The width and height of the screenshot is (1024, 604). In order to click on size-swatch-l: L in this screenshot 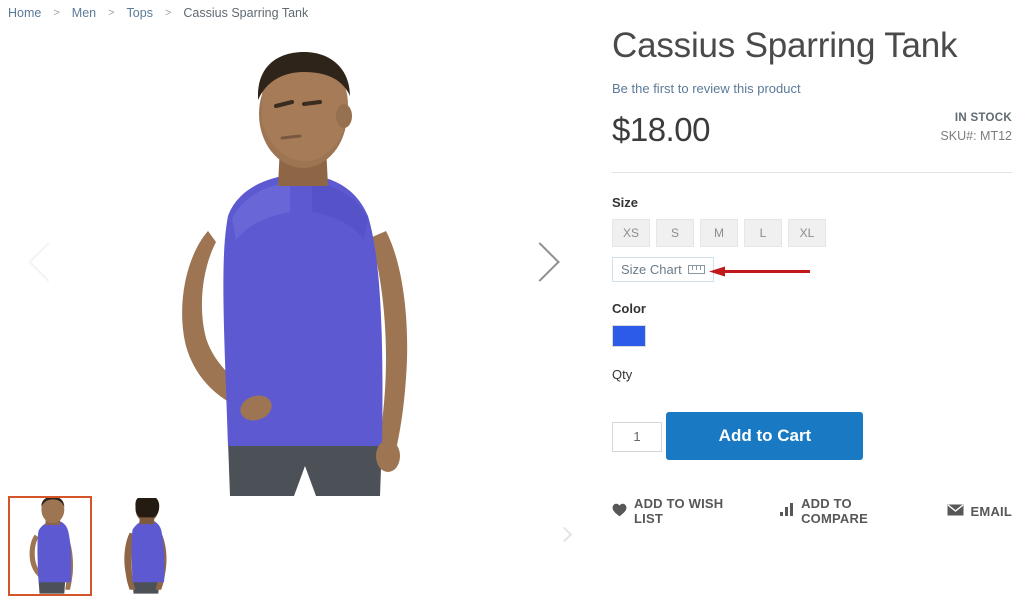, I will do `click(763, 233)`.